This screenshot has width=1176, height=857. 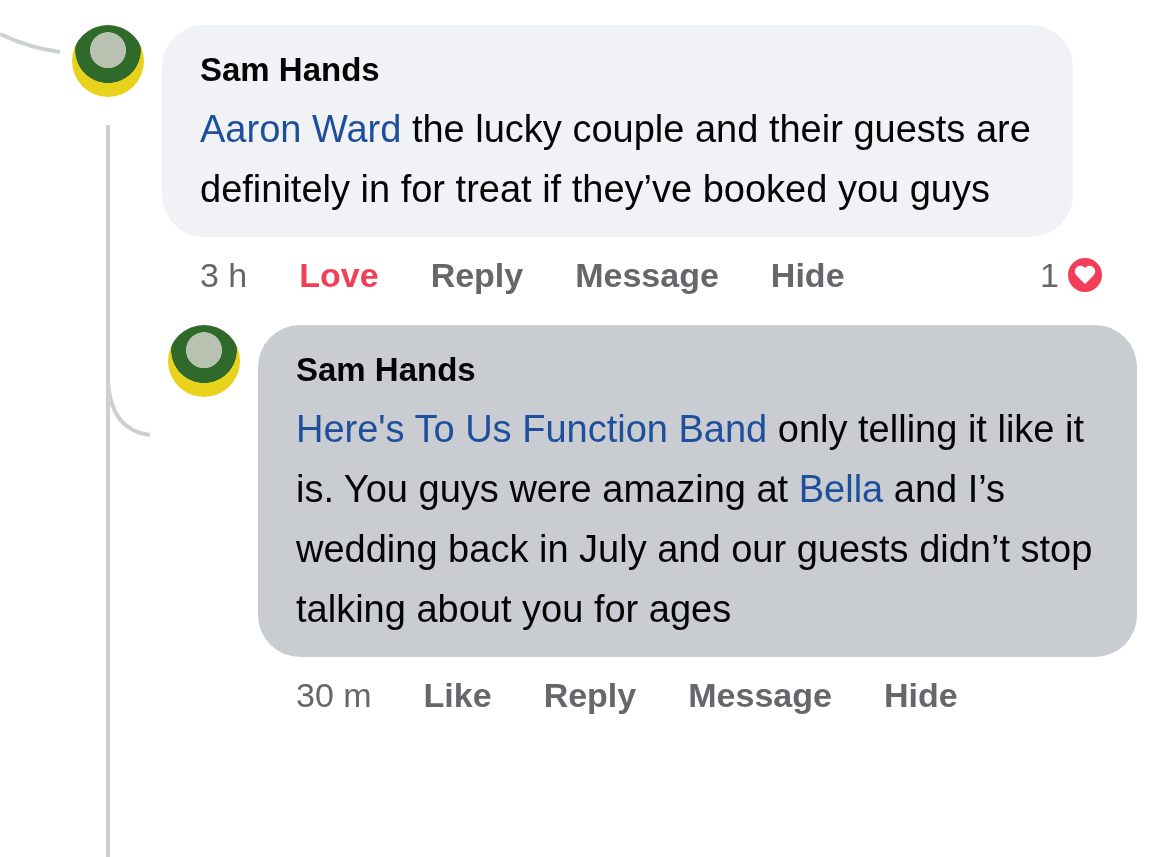 I want to click on timestamp: 3 h, so click(x=224, y=275).